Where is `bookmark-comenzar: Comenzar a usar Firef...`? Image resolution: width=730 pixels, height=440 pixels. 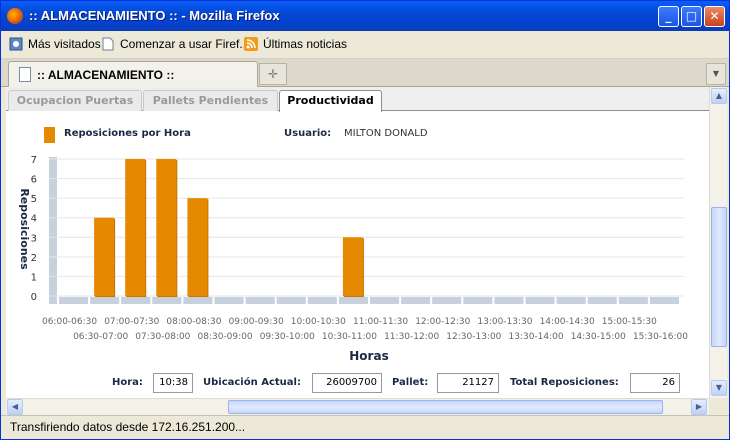 bookmark-comenzar: Comenzar a usar Firef... is located at coordinates (175, 45).